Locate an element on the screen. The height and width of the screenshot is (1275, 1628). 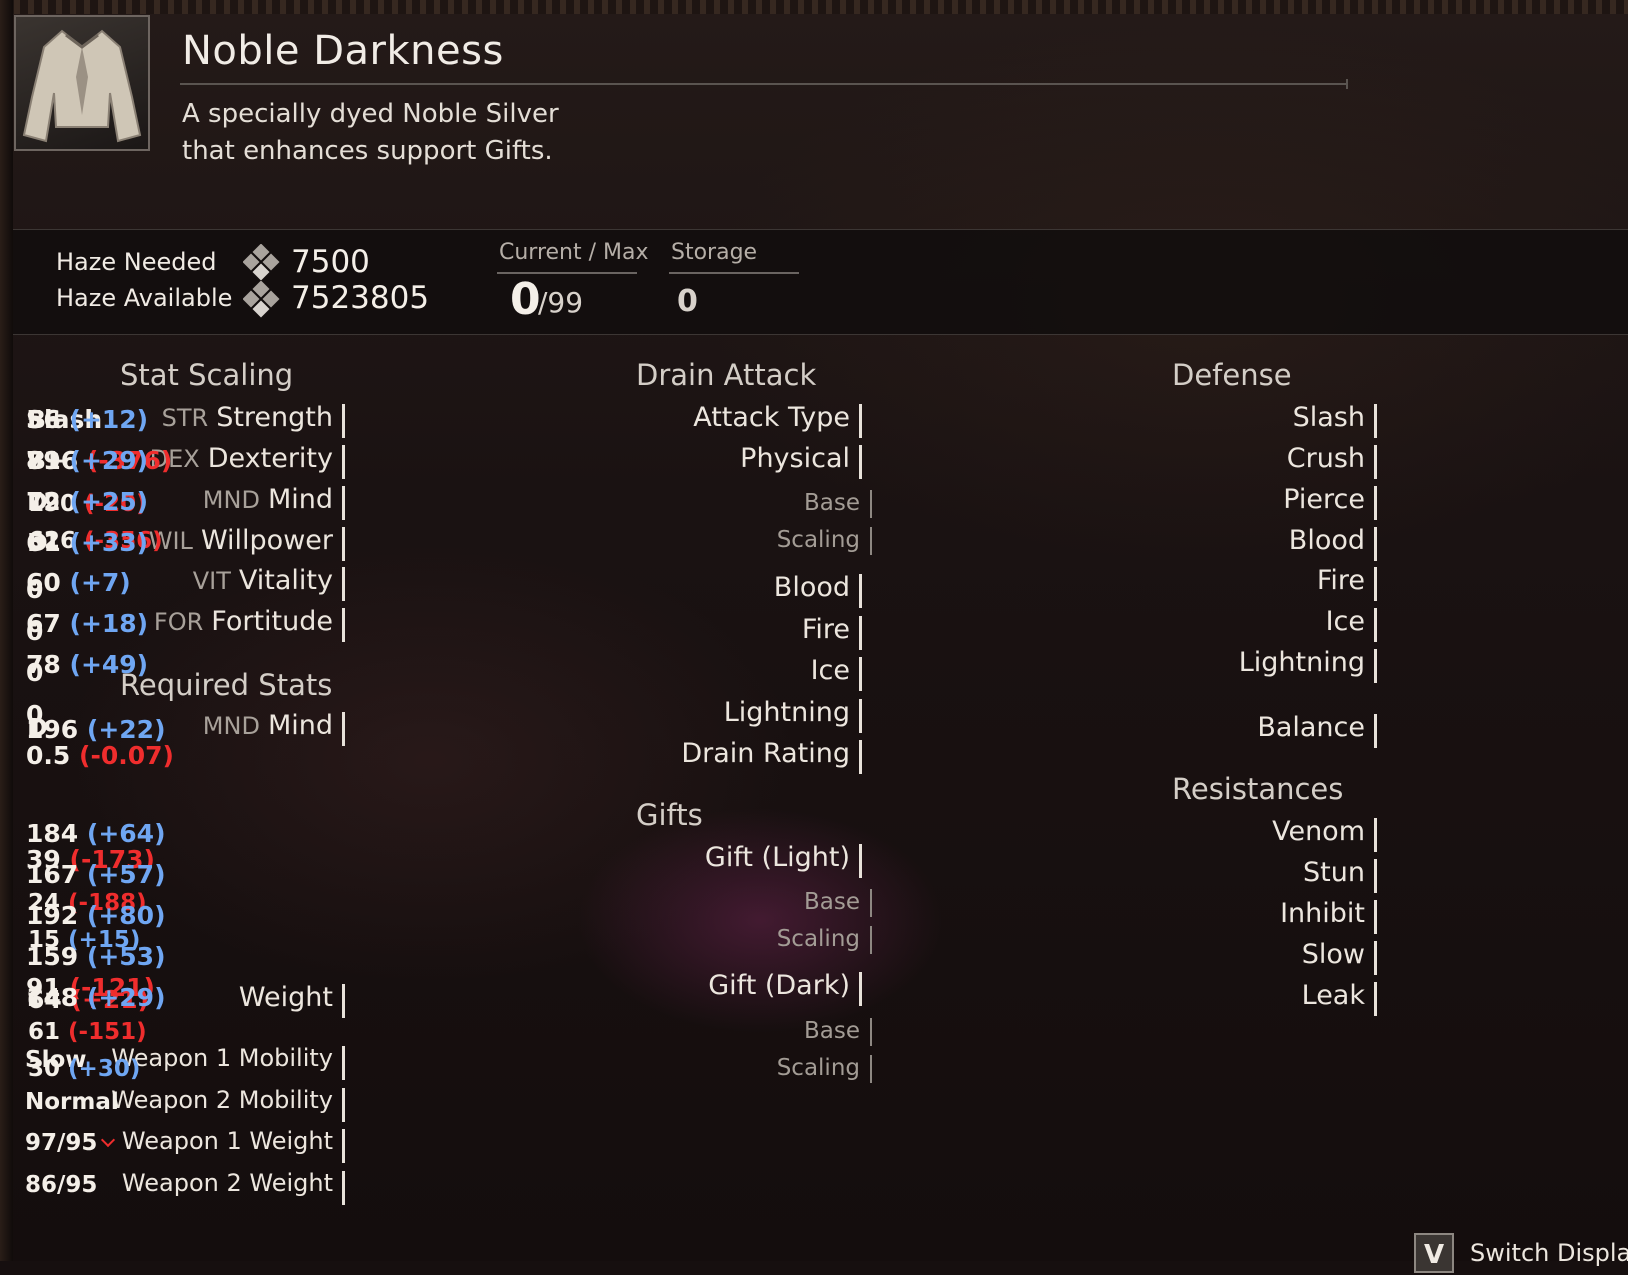
weapon-2-mobility-value: Normal is located at coordinates (72, 1102).